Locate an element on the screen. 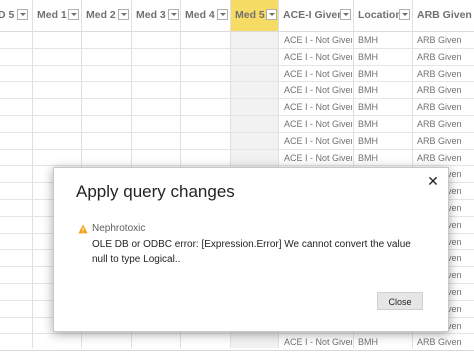 The image size is (474, 353). warning-icon is located at coordinates (83, 229).